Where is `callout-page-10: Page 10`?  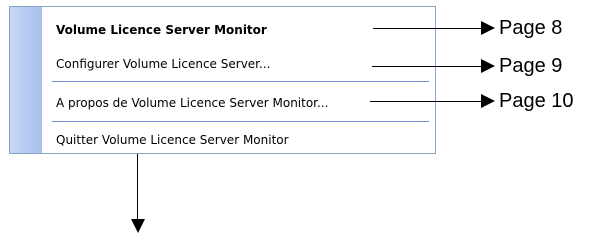 callout-page-10: Page 10 is located at coordinates (536, 101).